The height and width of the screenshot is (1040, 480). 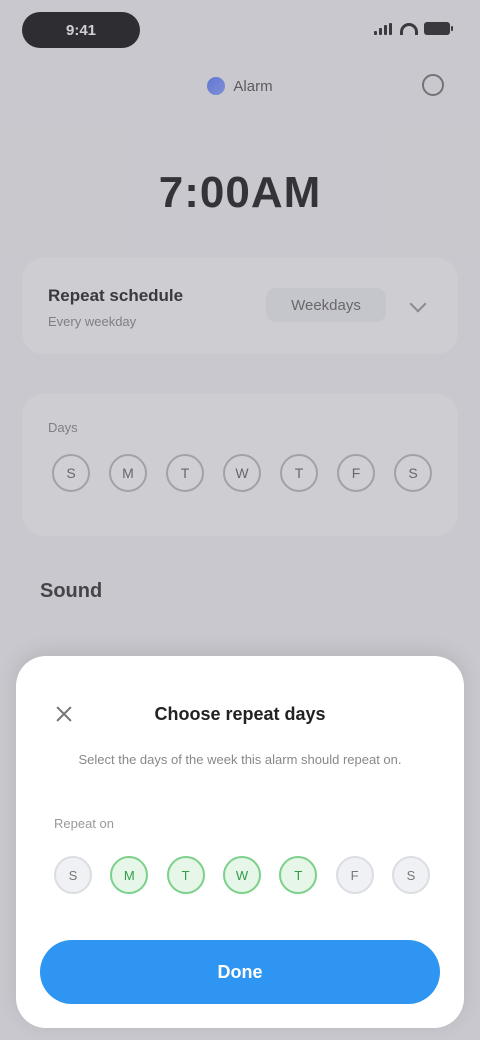 What do you see at coordinates (410, 875) in the screenshot?
I see `sheet-day-sat: S` at bounding box center [410, 875].